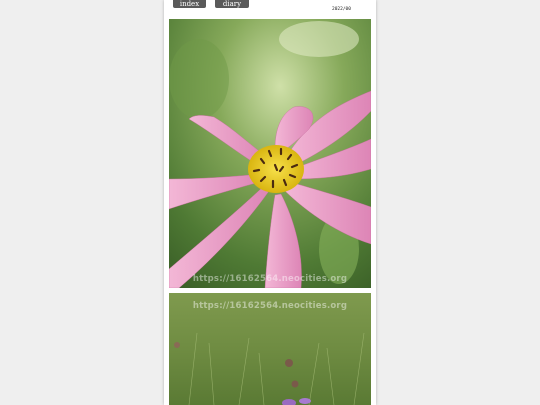 The image size is (540, 405). What do you see at coordinates (341, 9) in the screenshot?
I see `entry-date: 2022/00` at bounding box center [341, 9].